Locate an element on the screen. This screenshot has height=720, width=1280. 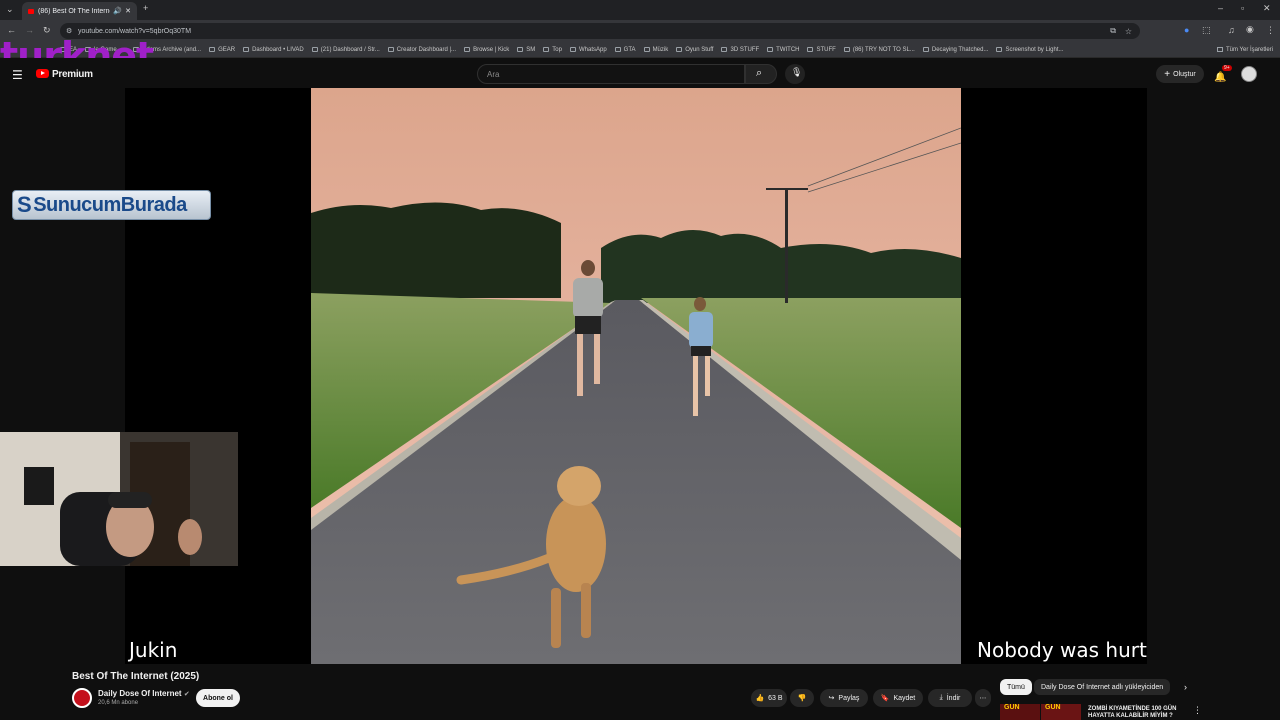
search-button: ⌕ is located at coordinates (761, 74).